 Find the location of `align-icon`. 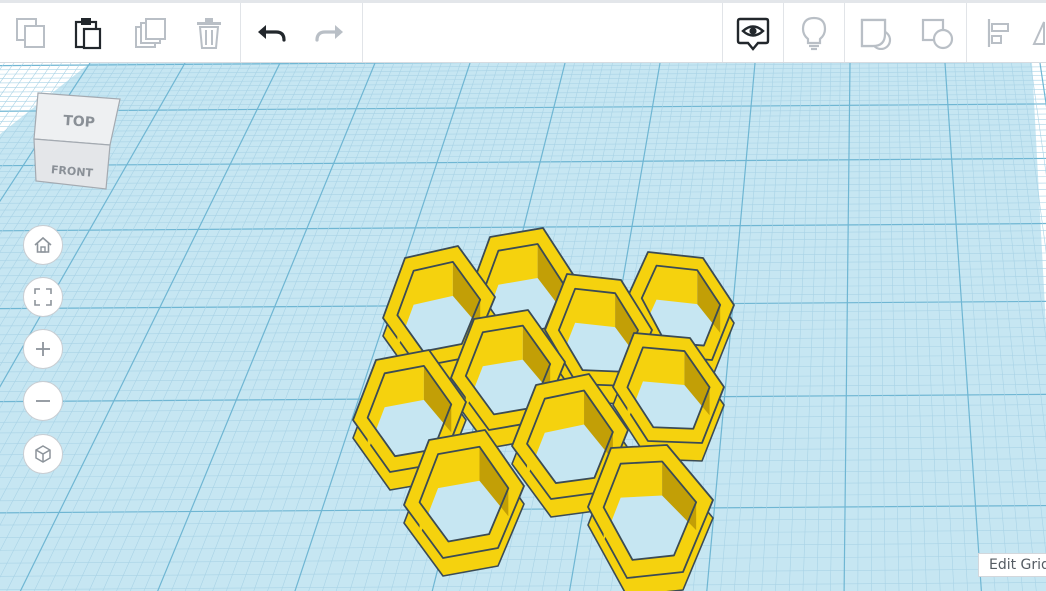

align-icon is located at coordinates (998, 32).